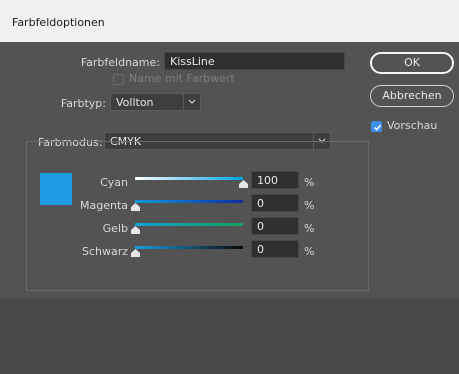 The image size is (459, 374). I want to click on checkmark-icon, so click(377, 127).